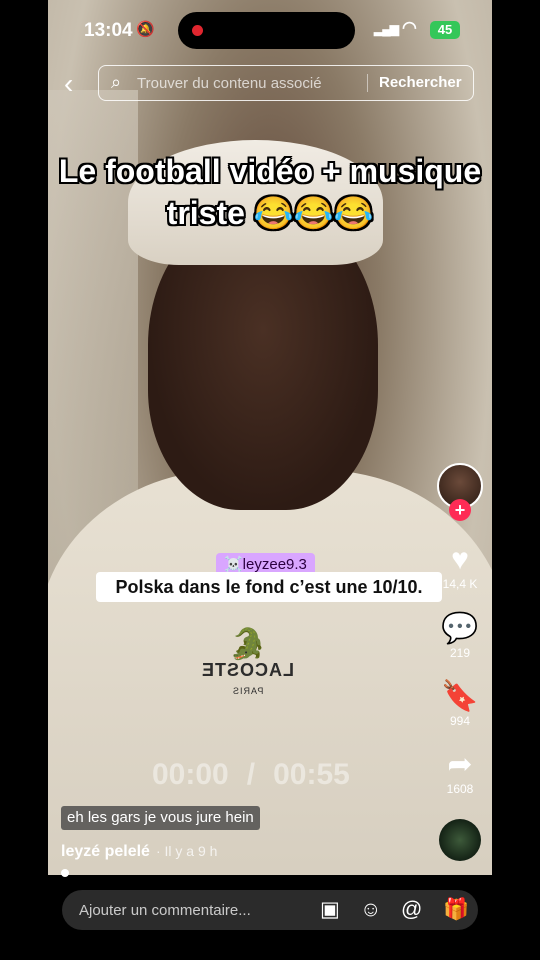 This screenshot has width=540, height=960. I want to click on quote-sticker: Polska dans le fond c’est une 10/10., so click(269, 587).